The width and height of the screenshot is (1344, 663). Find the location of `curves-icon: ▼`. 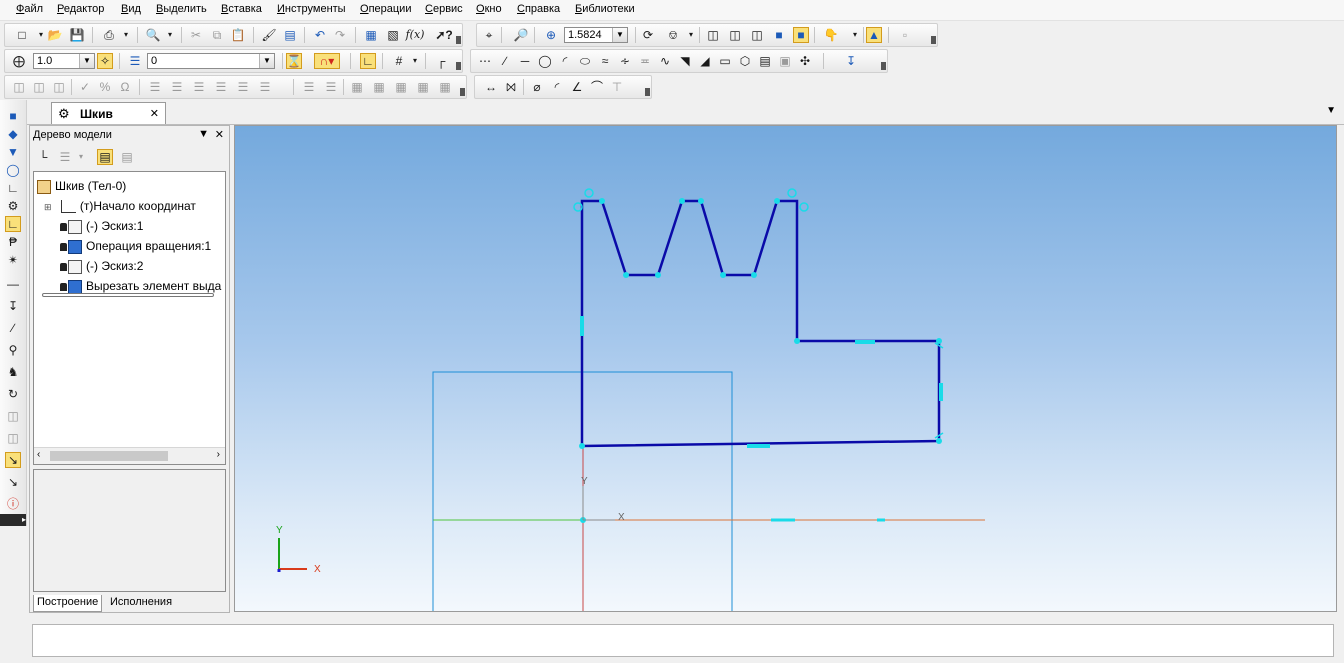

curves-icon: ▼ is located at coordinates (13, 152).